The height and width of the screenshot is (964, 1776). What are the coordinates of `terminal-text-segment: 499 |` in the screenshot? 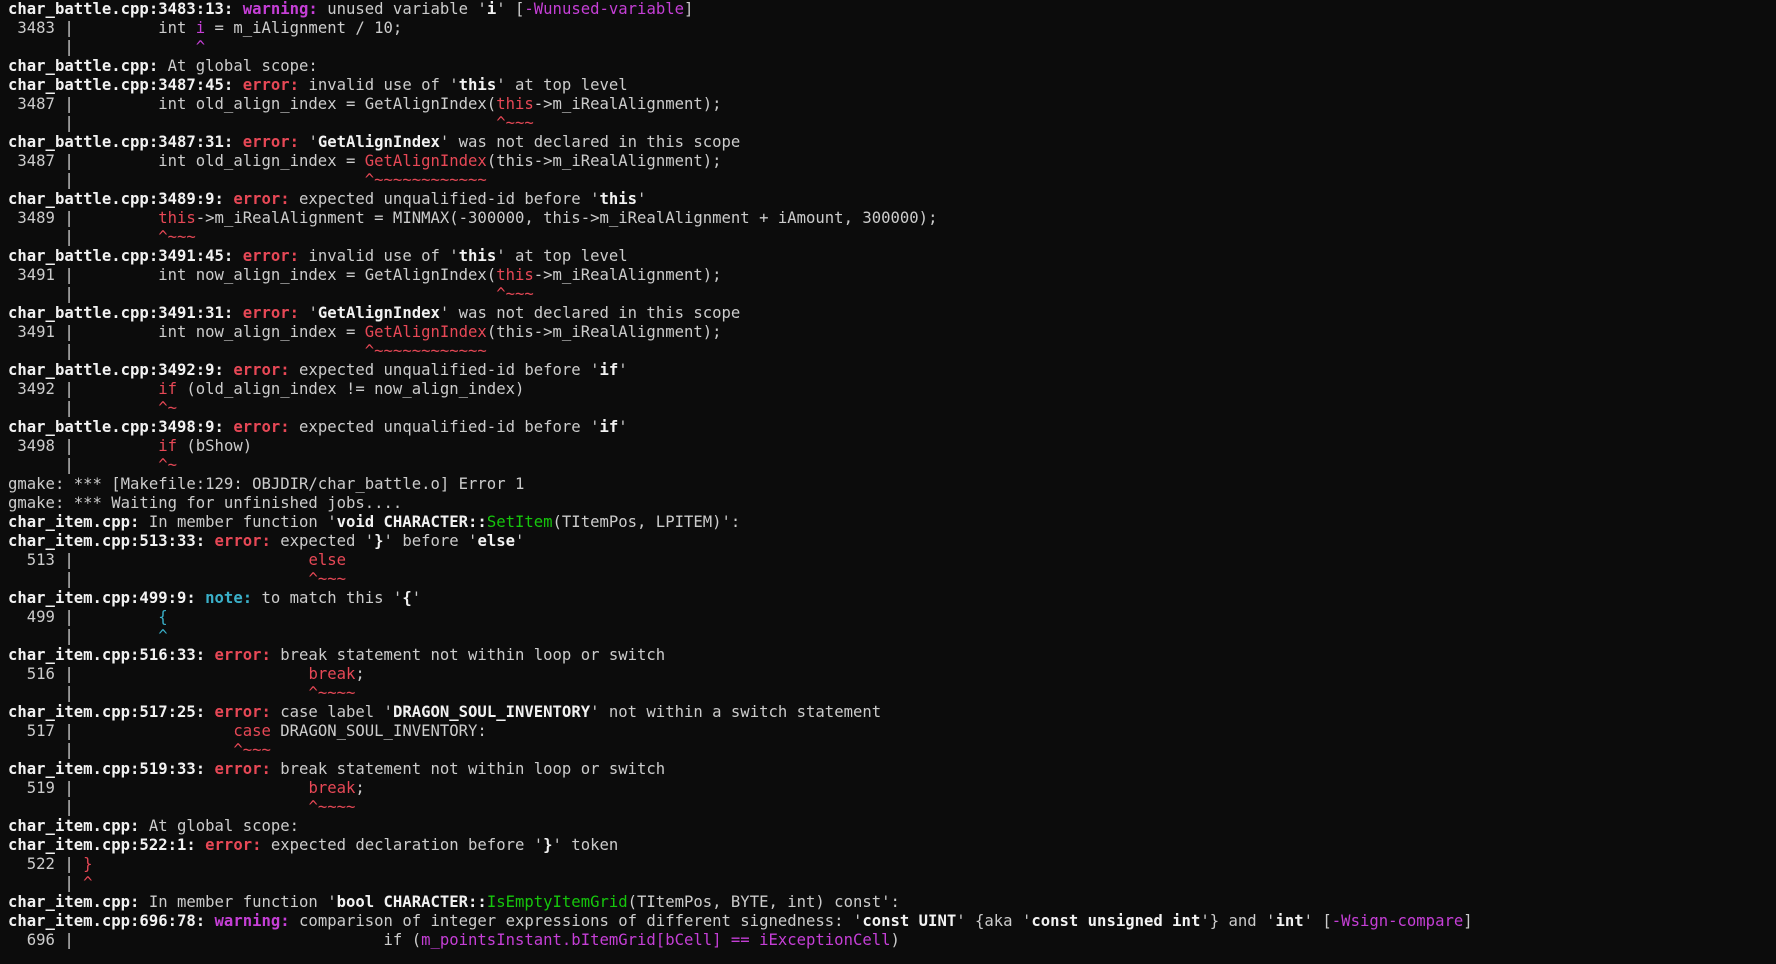 It's located at (83, 617).